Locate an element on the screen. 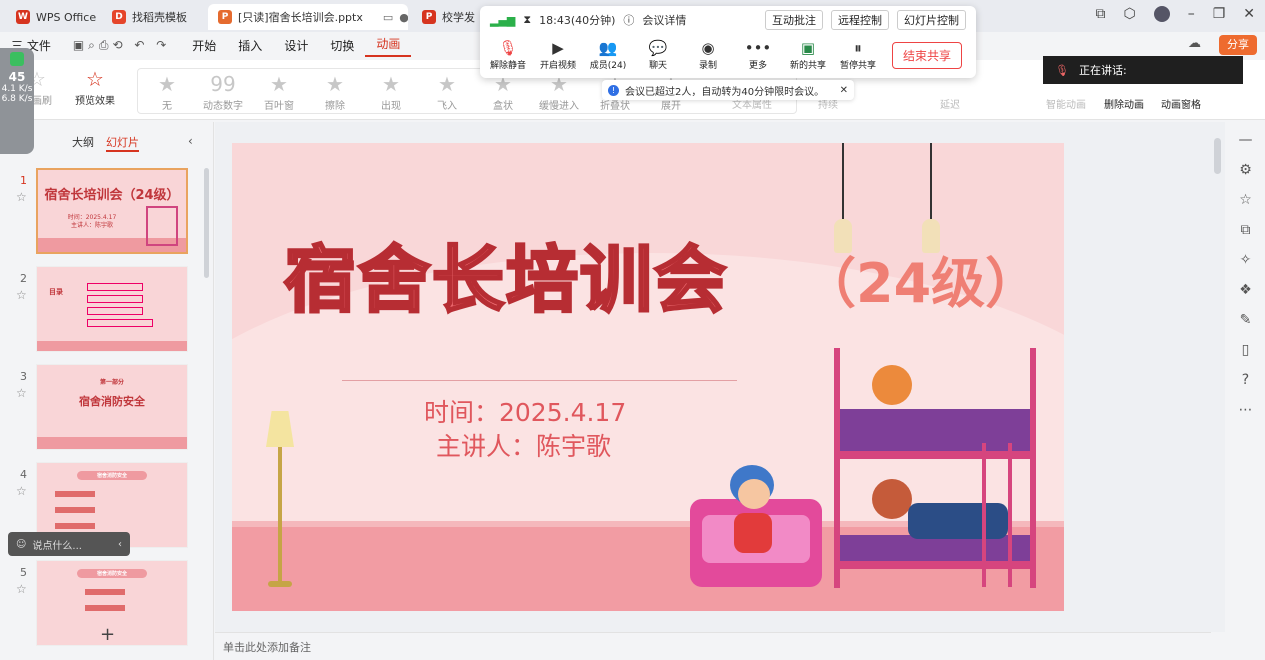 The height and width of the screenshot is (660, 1265). menu-design: 设计 is located at coordinates (296, 45).